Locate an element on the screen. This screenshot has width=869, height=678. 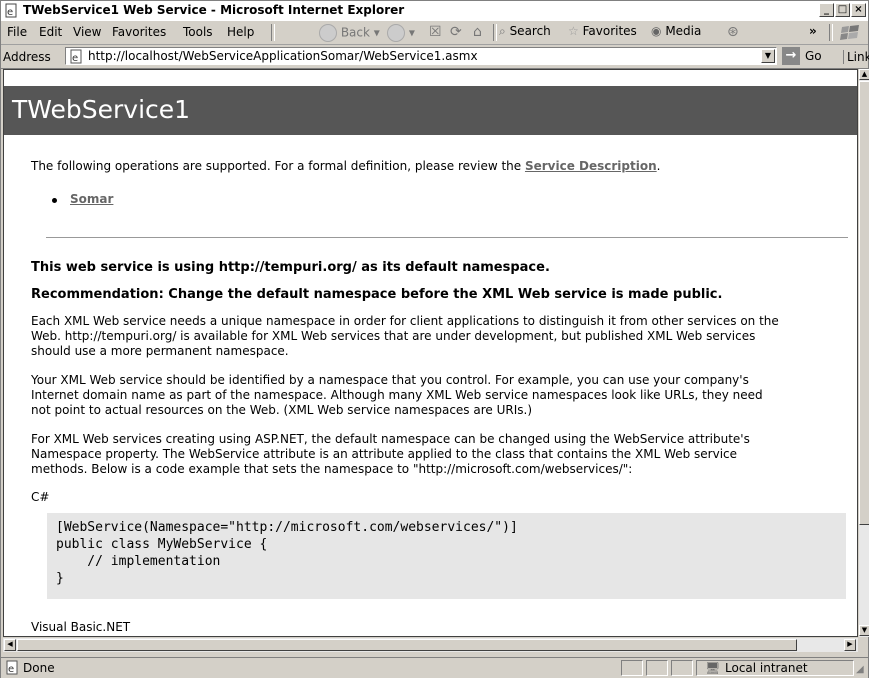
history-icon: ⊛ is located at coordinates (733, 32).